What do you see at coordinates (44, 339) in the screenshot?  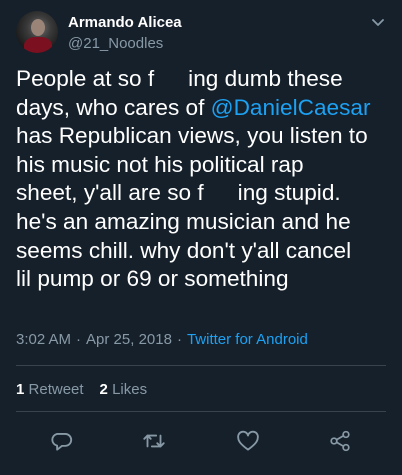 I see `tweet-time: 3:02 AM` at bounding box center [44, 339].